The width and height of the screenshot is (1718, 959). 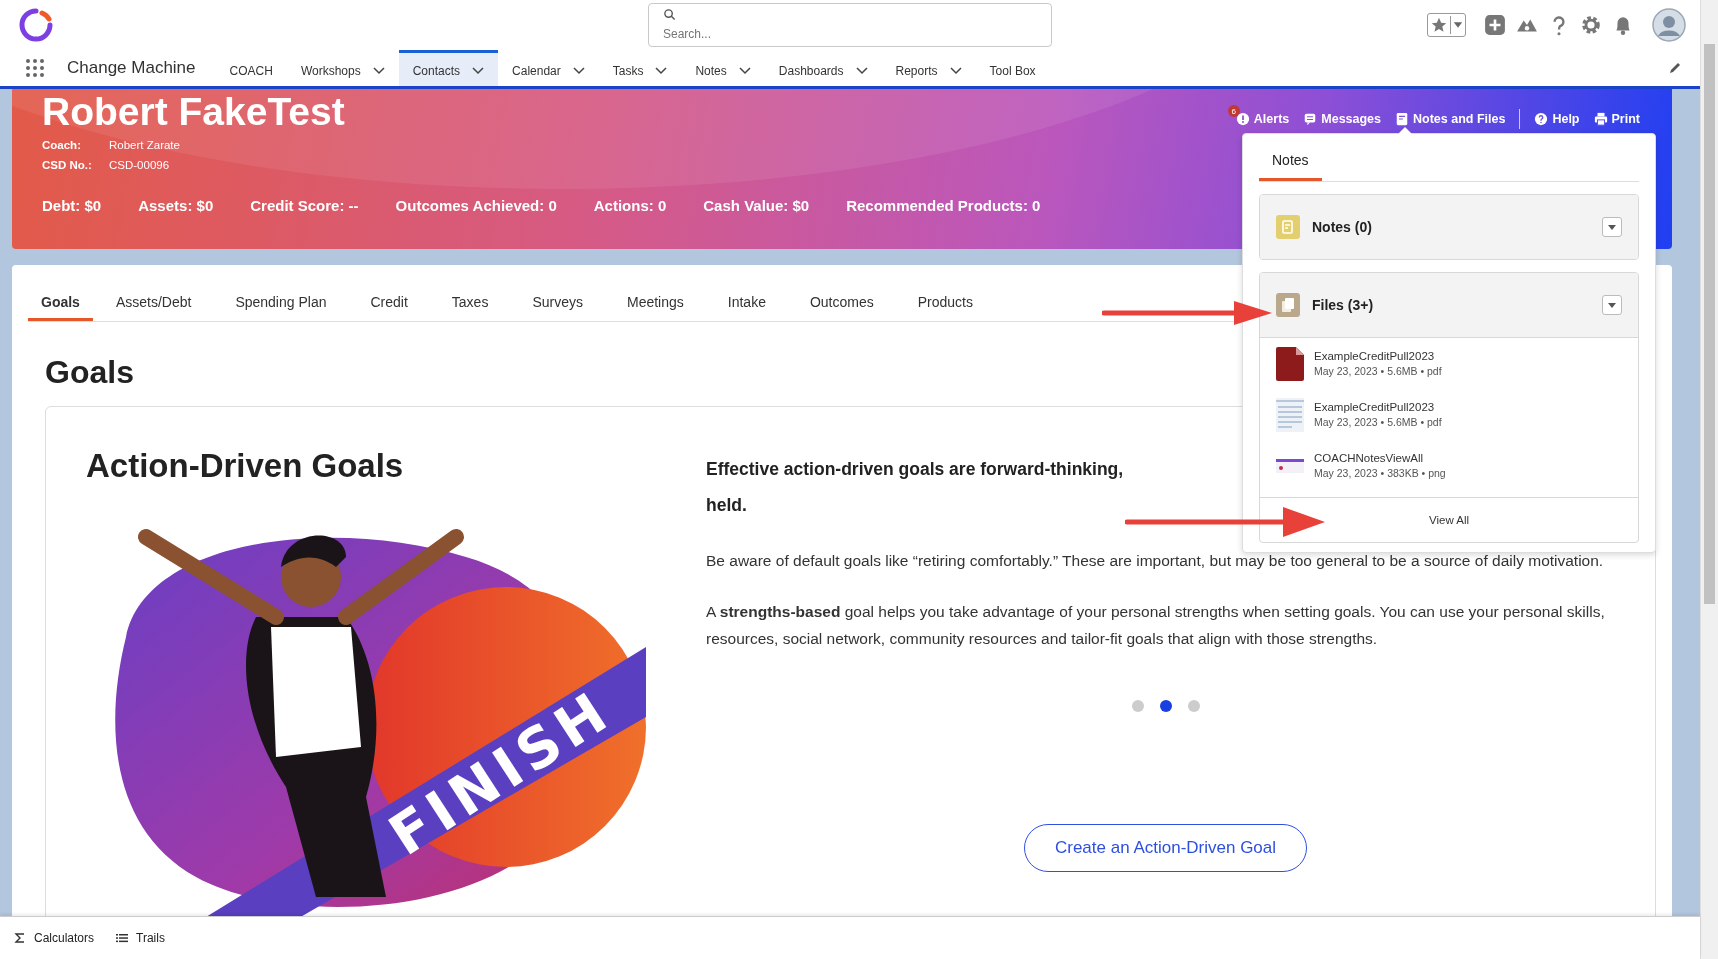 I want to click on alert-count-badge: 6, so click(x=1233, y=111).